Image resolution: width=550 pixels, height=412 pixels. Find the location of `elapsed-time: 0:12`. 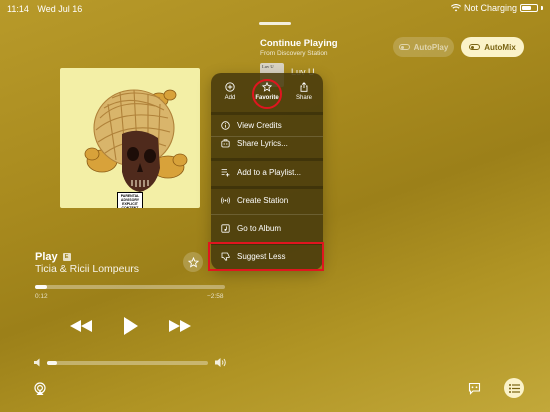

elapsed-time: 0:12 is located at coordinates (41, 296).